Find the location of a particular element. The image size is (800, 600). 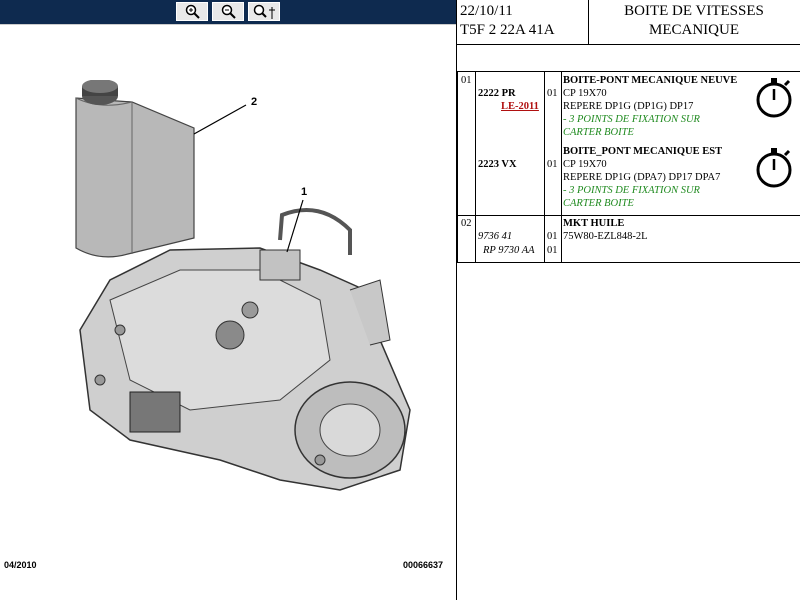

toolbar is located at coordinates (228, 12).